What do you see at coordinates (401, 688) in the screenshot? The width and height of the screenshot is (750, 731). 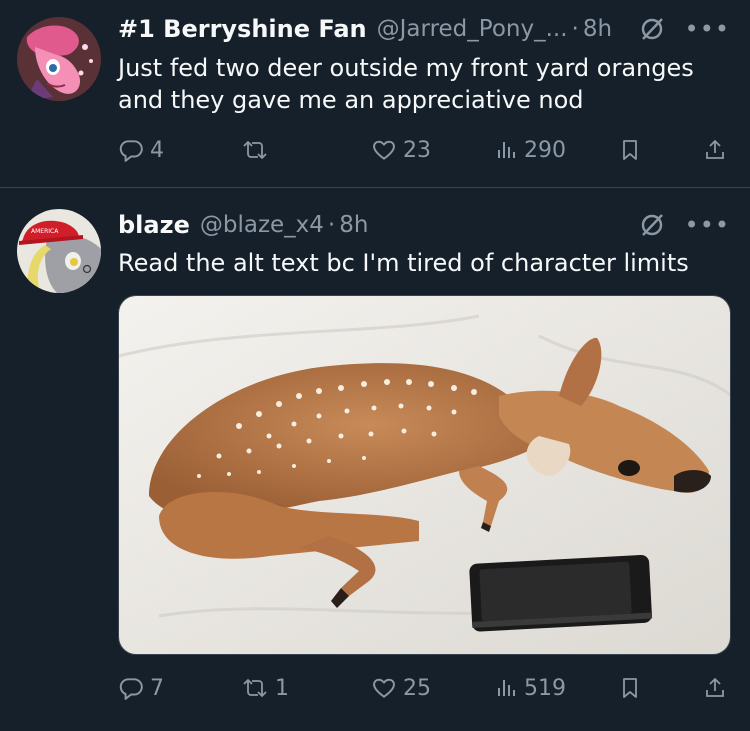 I see `like-button: 25` at bounding box center [401, 688].